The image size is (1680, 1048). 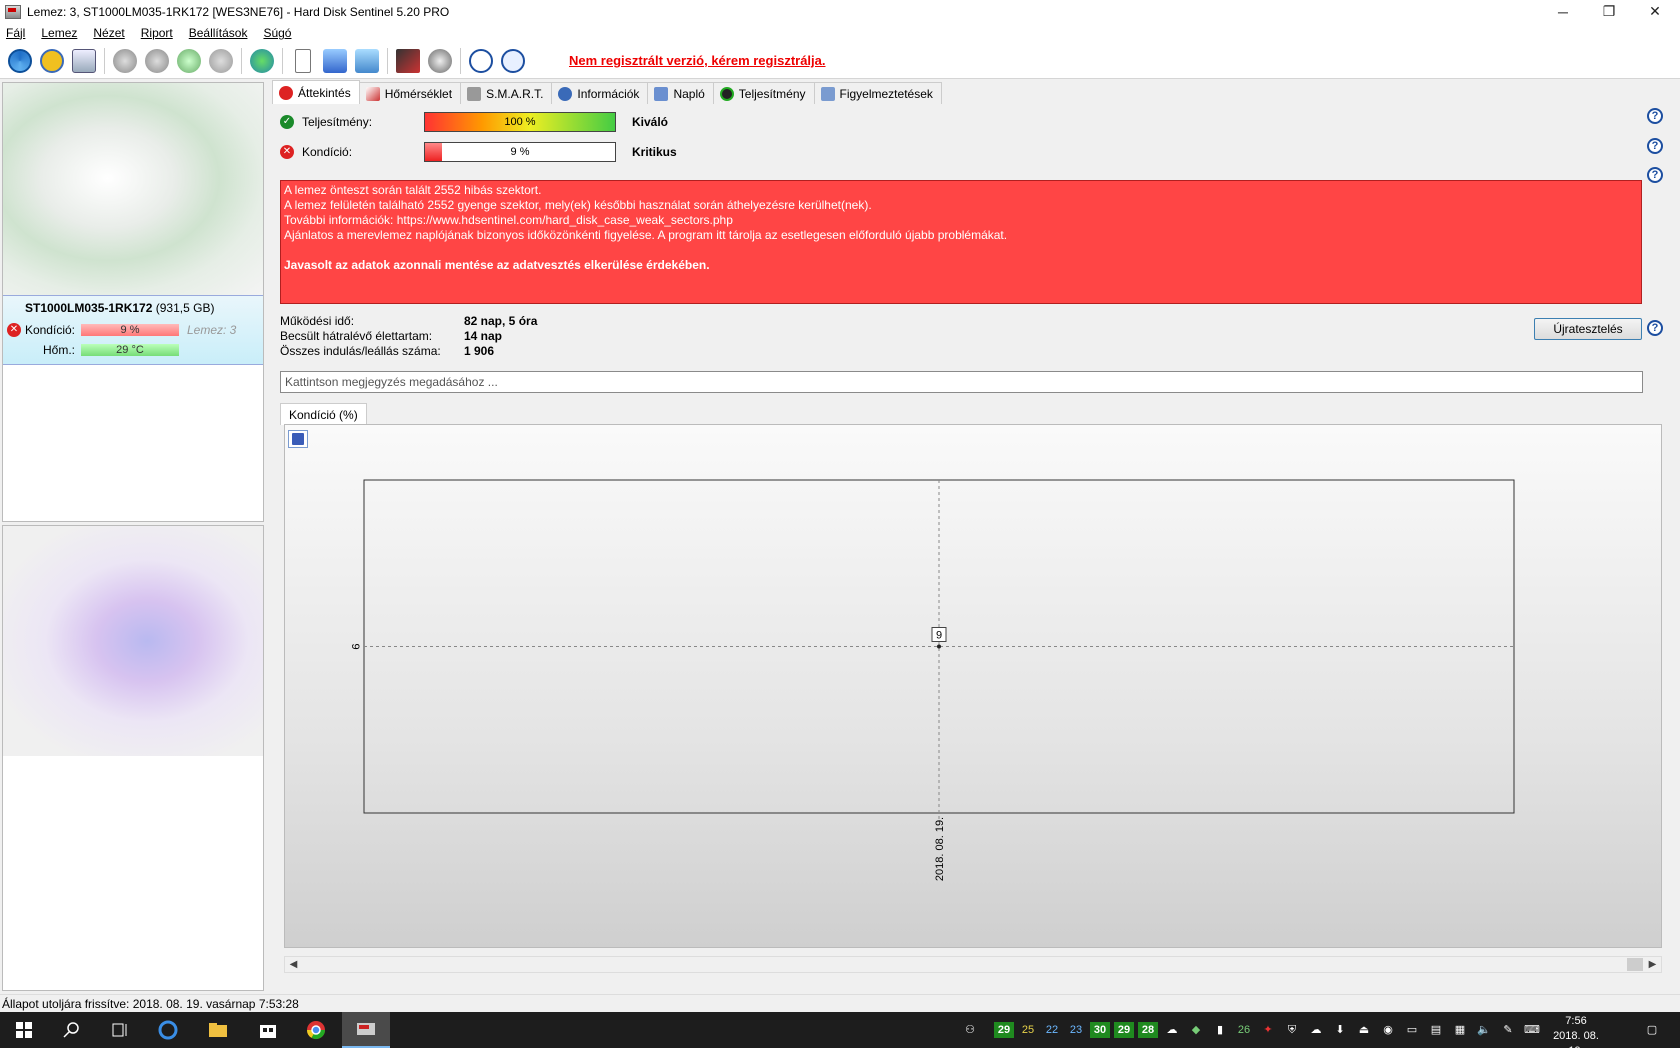 I want to click on menu-report: Riport, so click(x=159, y=33).